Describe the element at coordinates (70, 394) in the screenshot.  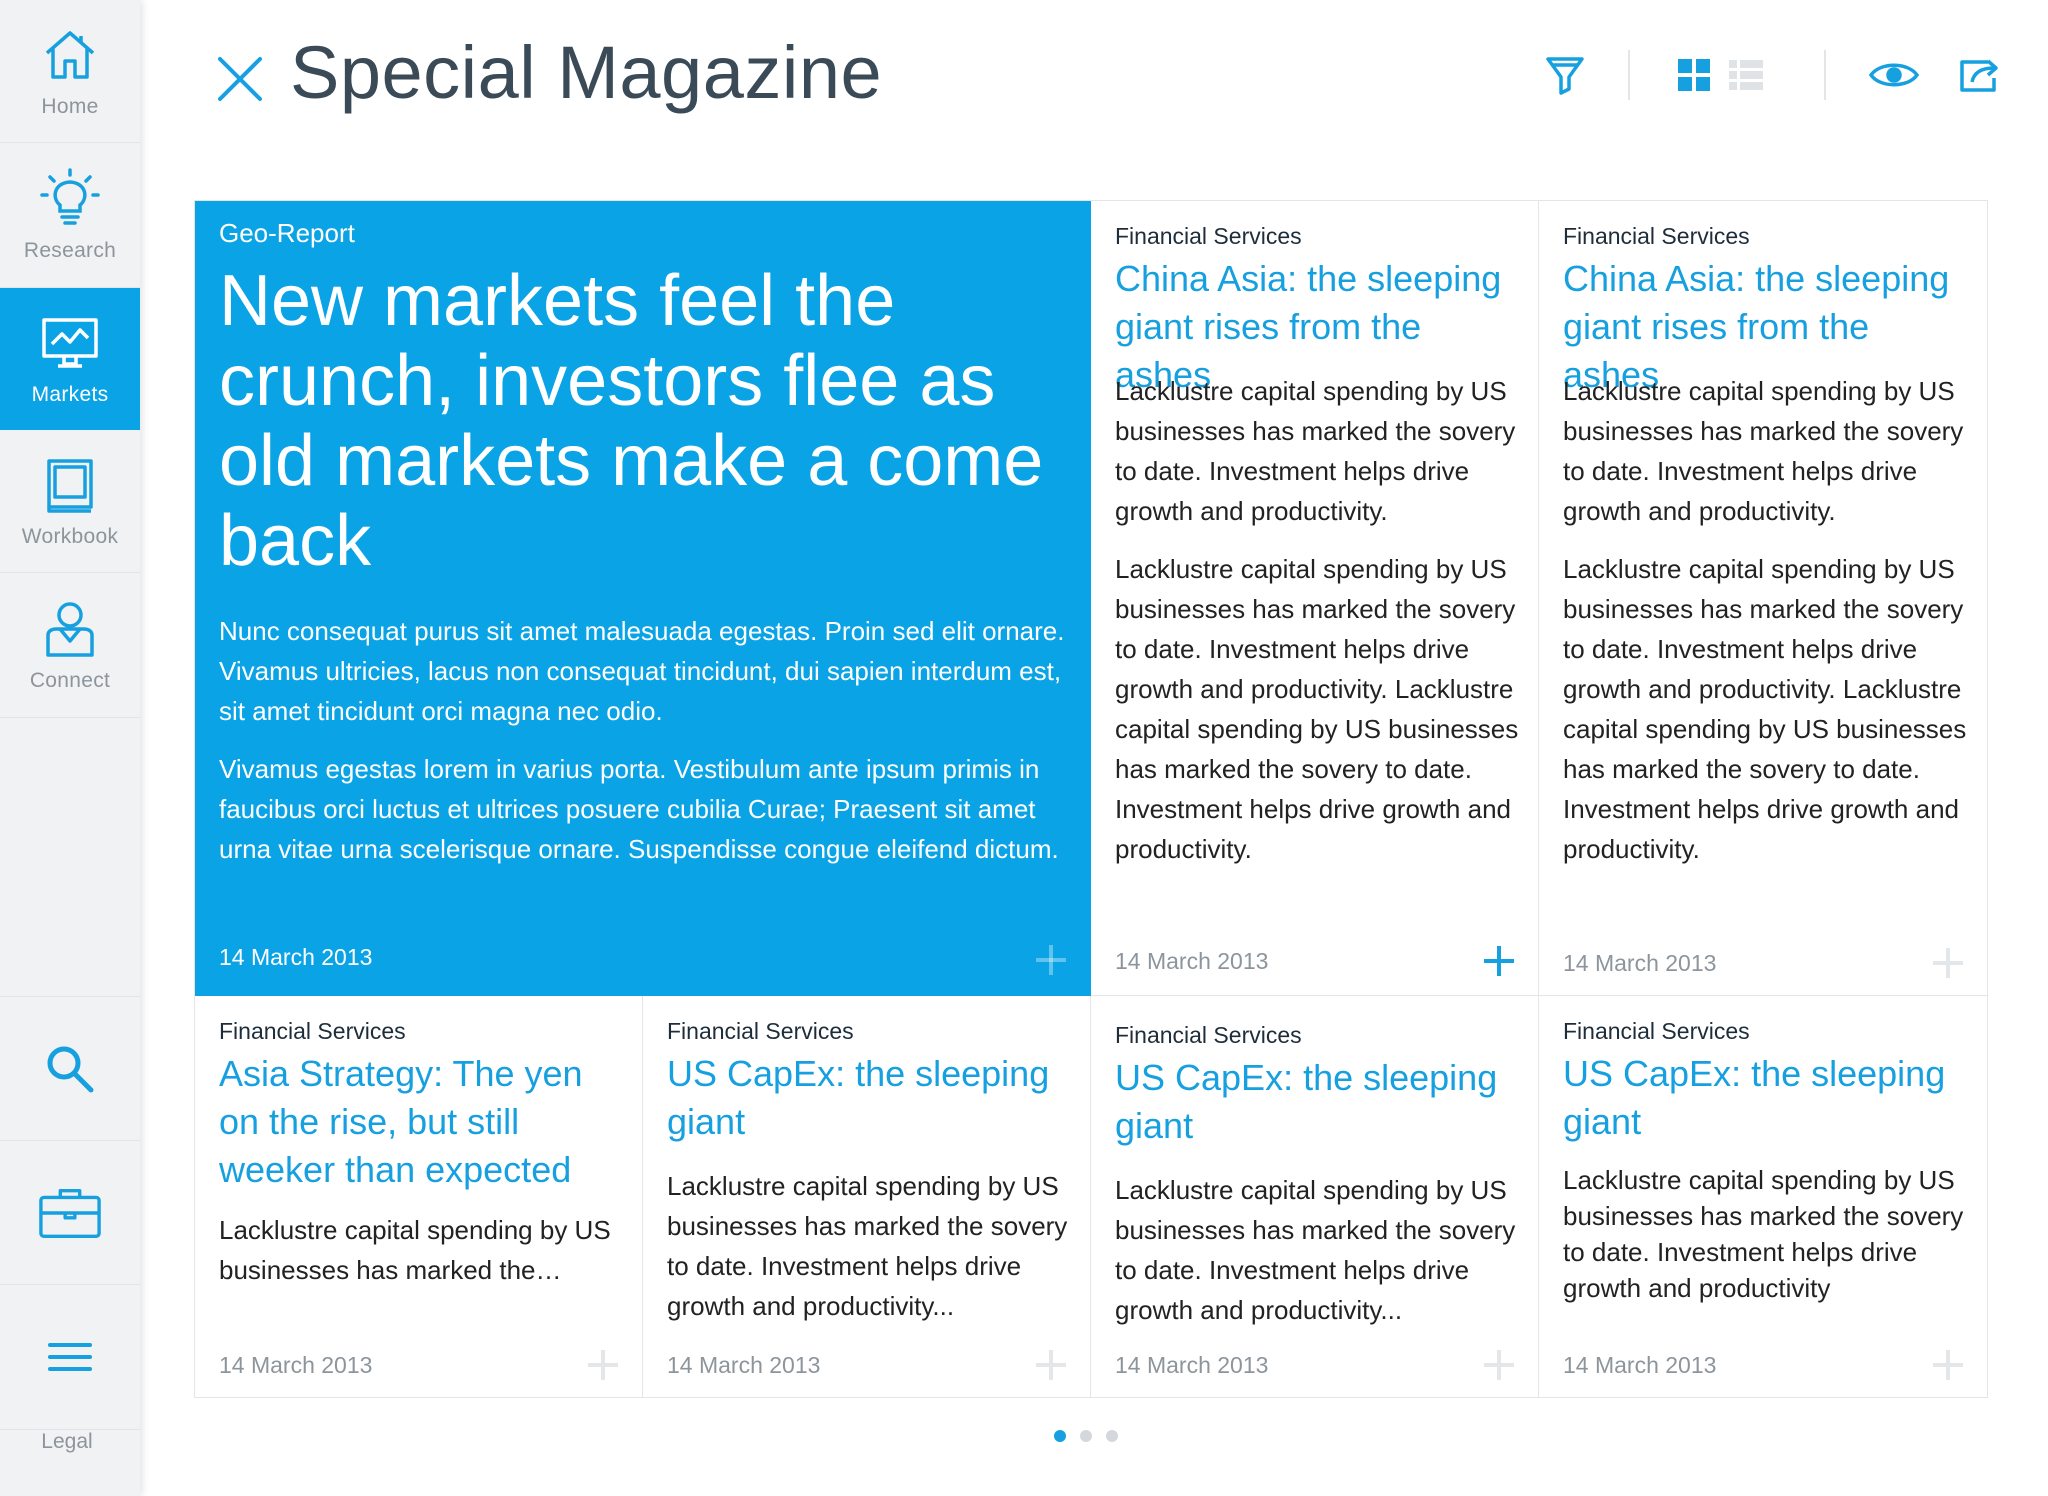
I see `sidebar-item-label: Markets` at that location.